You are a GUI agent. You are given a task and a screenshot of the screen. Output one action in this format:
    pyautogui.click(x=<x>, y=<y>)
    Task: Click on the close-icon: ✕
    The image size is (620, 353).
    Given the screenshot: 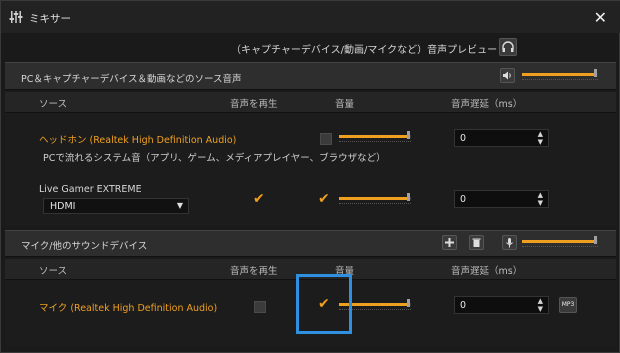 What is the action you would take?
    pyautogui.click(x=600, y=17)
    